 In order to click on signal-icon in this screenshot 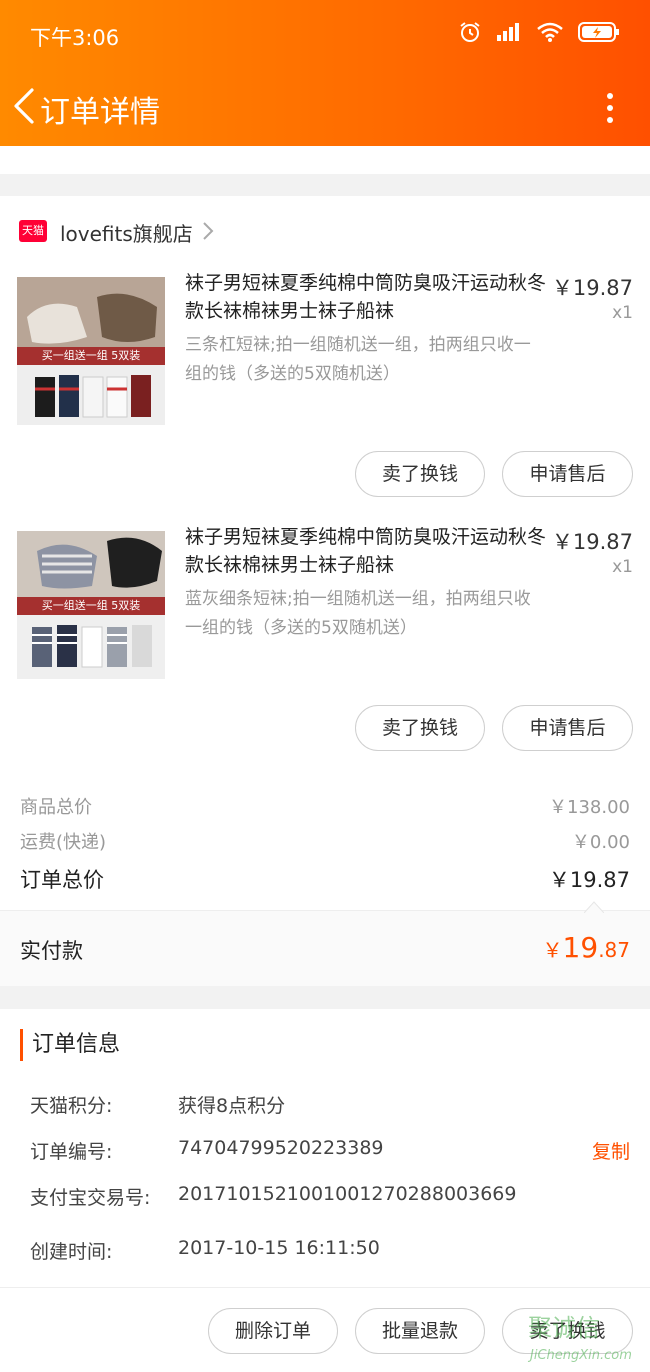, I will do `click(508, 32)`.